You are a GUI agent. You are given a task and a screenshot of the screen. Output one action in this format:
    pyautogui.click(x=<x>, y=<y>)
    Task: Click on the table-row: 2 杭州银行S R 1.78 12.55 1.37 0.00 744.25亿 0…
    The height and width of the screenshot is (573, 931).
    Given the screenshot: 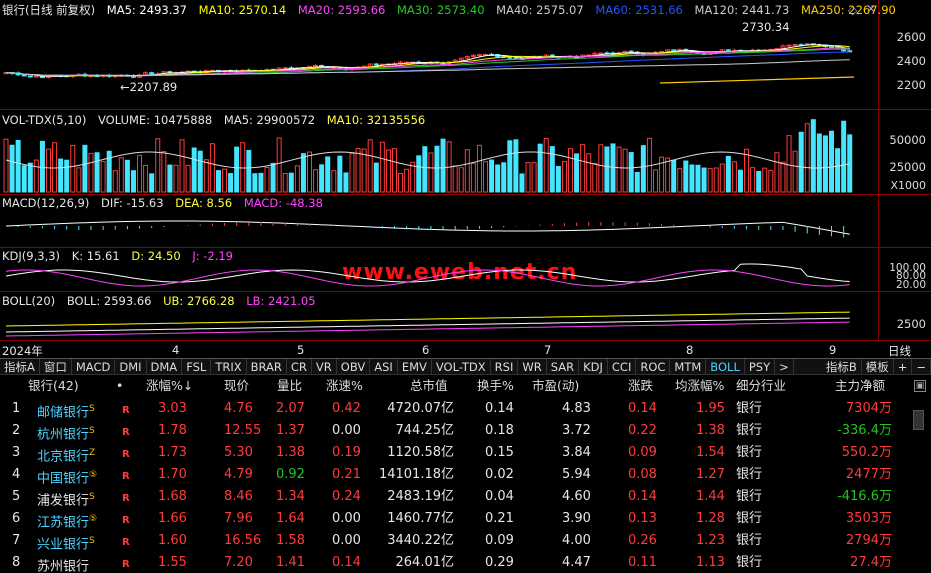 What is the action you would take?
    pyautogui.click(x=465, y=431)
    